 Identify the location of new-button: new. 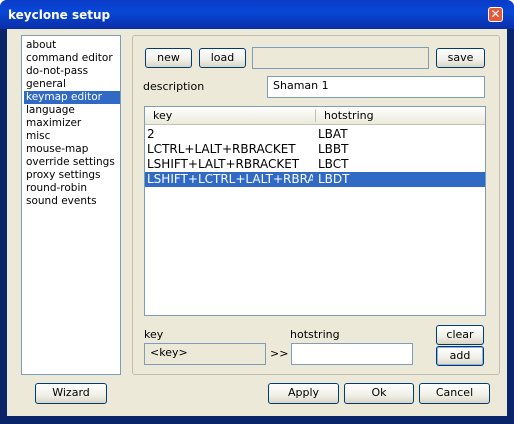
(168, 58).